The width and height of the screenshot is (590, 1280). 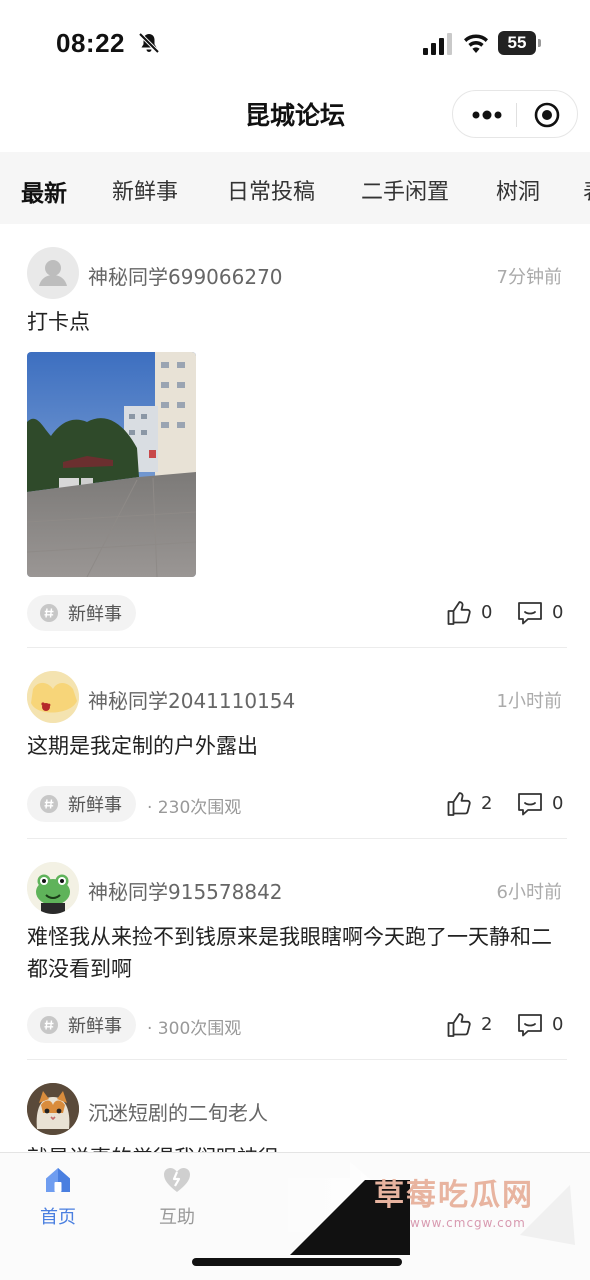 I want to click on author-name: 神秘同学915578842, so click(x=185, y=890).